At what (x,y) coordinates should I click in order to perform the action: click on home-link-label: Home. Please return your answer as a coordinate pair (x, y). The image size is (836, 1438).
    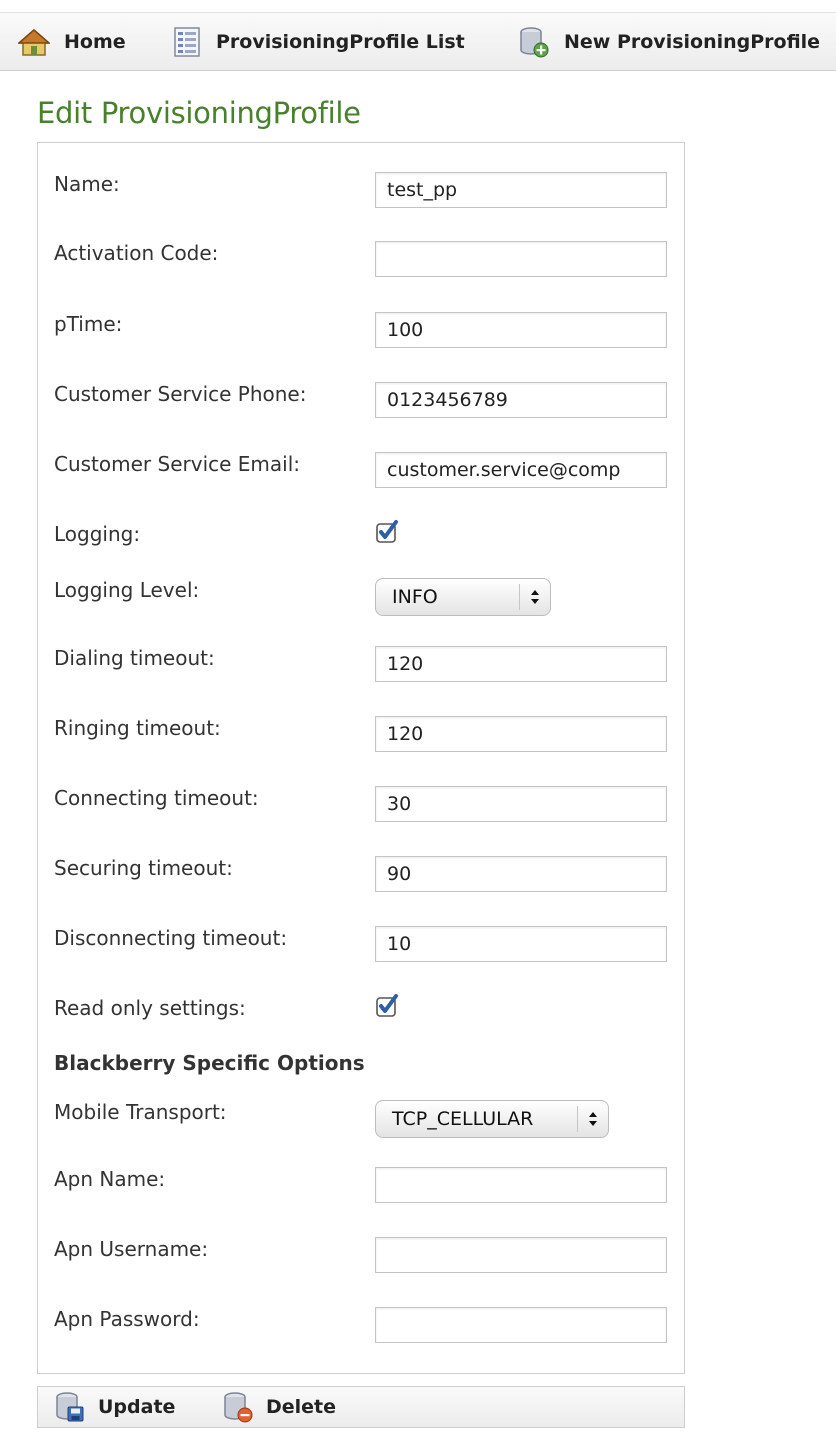
    Looking at the image, I should click on (95, 42).